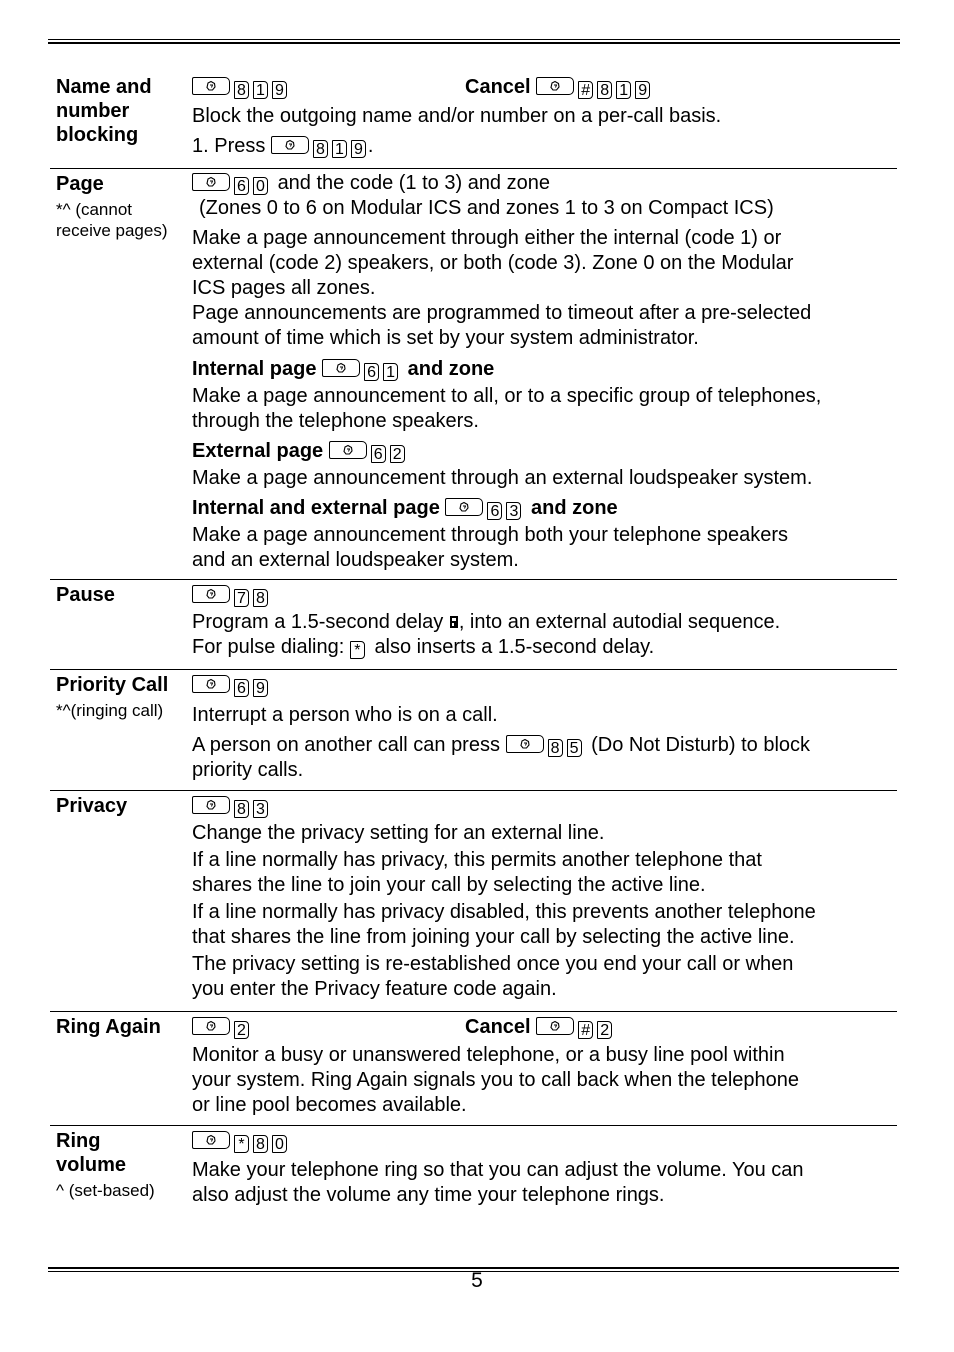 Image resolution: width=954 pixels, height=1352 pixels. What do you see at coordinates (586, 90) in the screenshot?
I see `dial-key: #` at bounding box center [586, 90].